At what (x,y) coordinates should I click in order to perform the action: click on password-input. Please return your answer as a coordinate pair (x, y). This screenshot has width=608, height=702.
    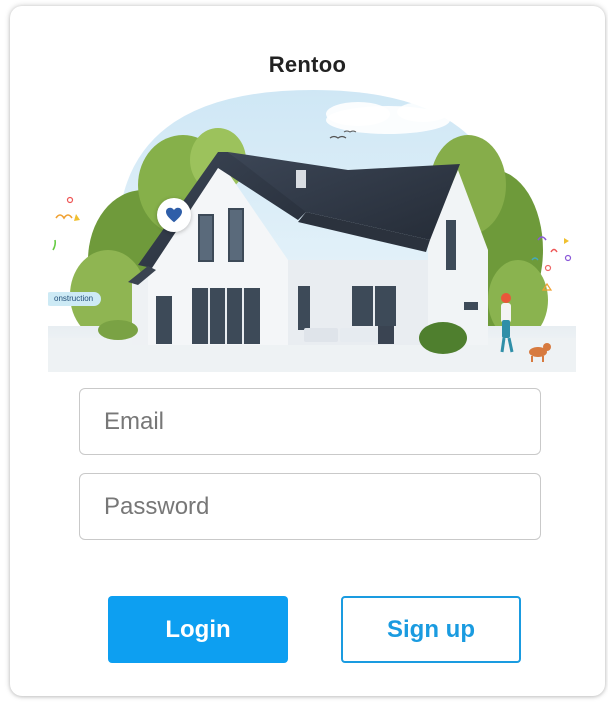
    Looking at the image, I should click on (310, 506).